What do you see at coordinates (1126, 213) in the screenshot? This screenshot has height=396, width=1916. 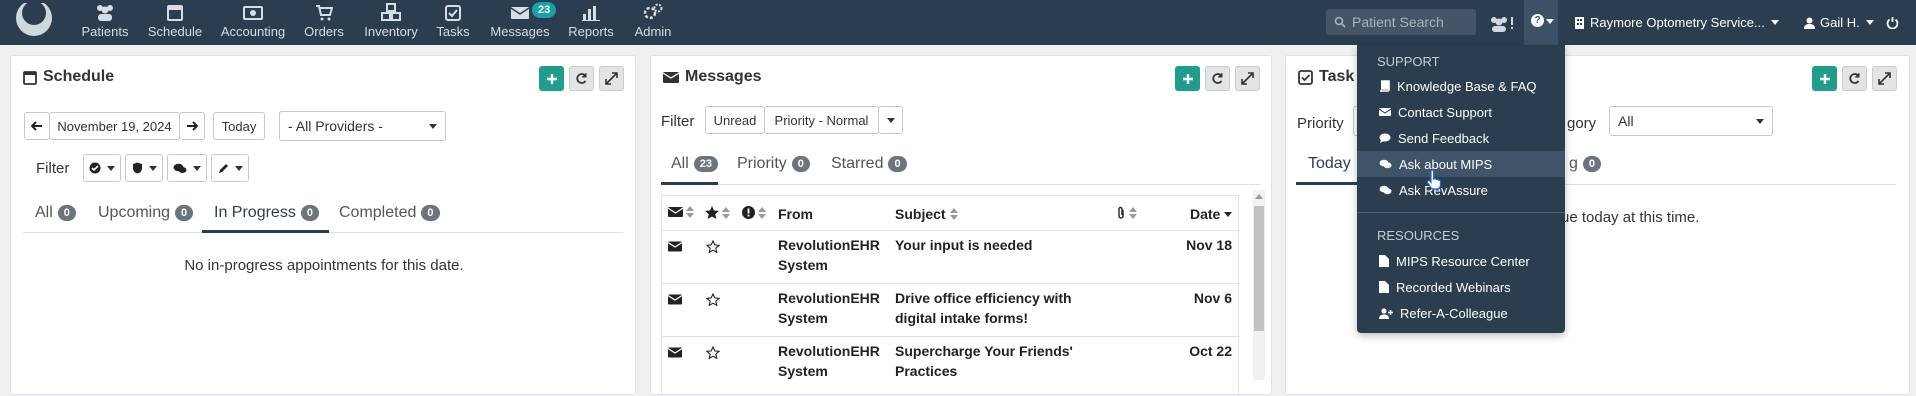 I see `sort-attachment-column` at bounding box center [1126, 213].